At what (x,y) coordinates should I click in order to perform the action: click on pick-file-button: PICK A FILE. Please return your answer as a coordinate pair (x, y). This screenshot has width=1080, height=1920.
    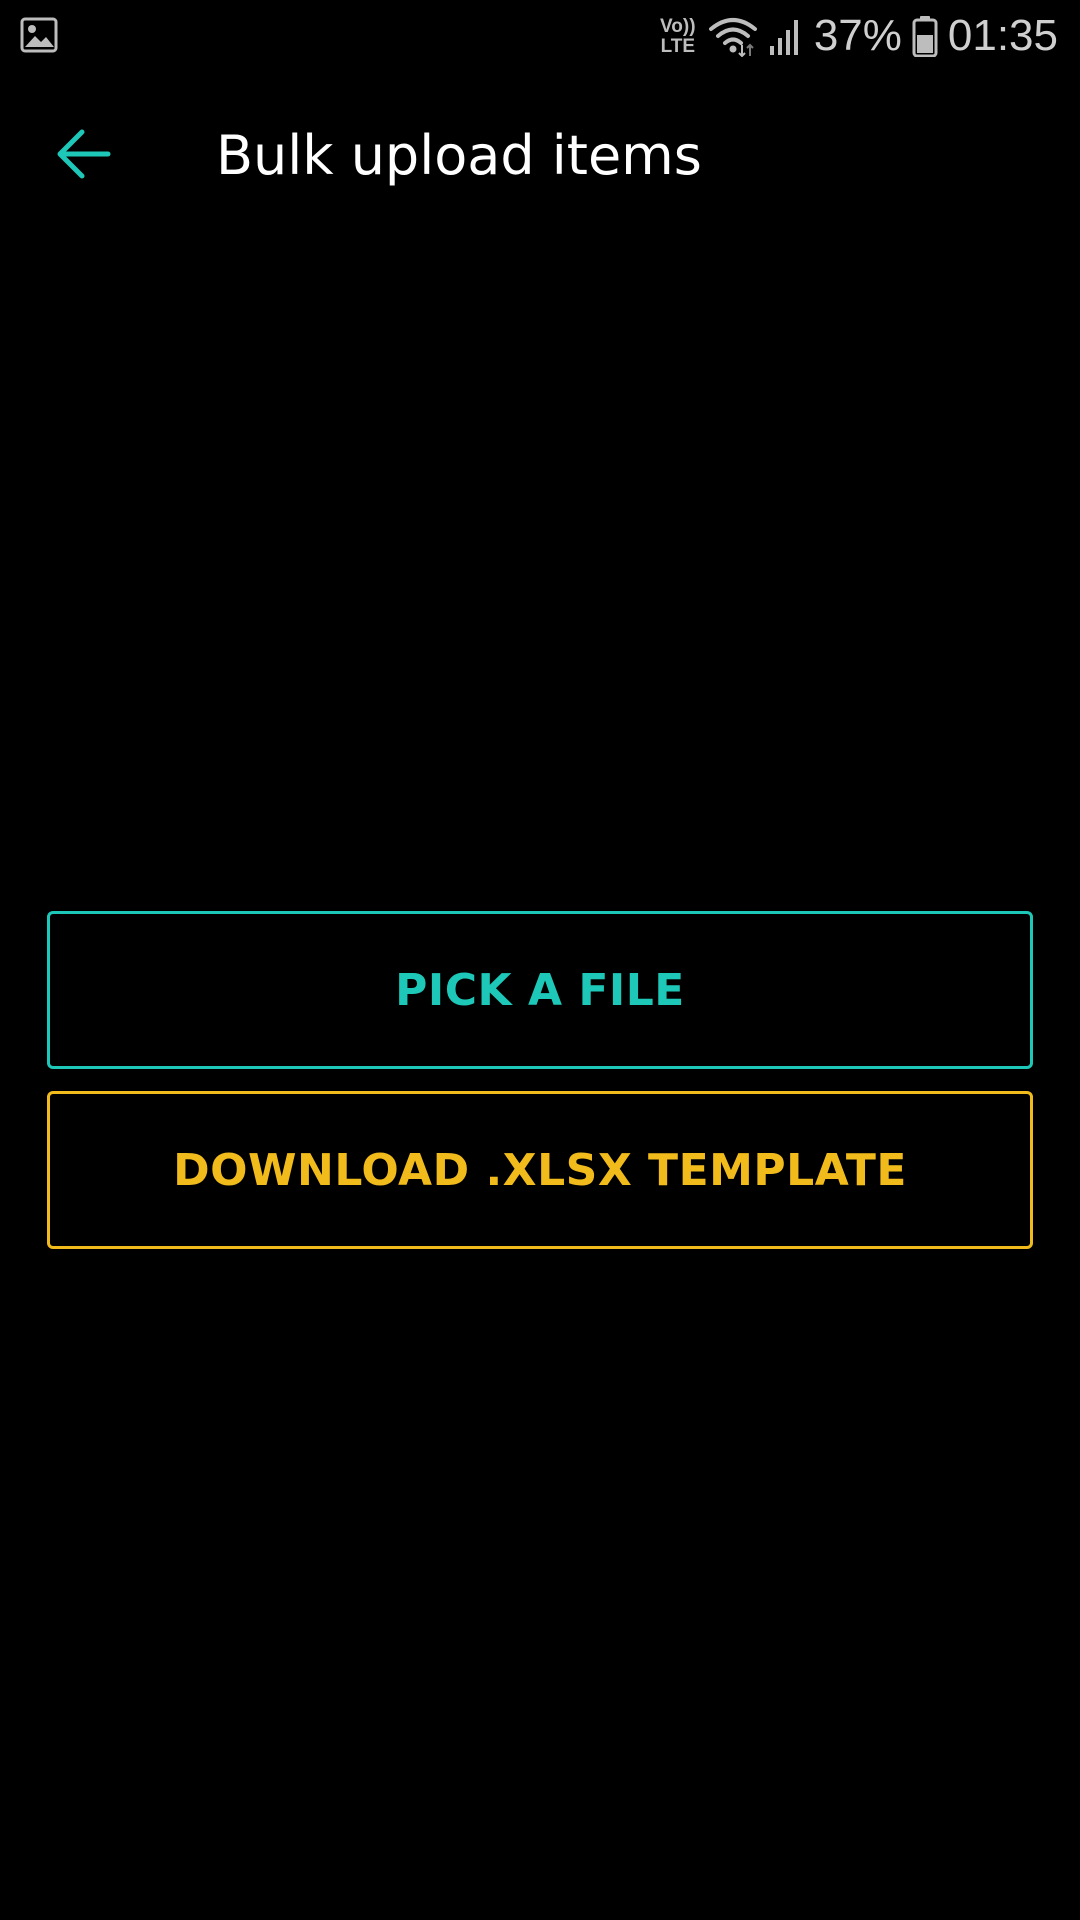
    Looking at the image, I should click on (540, 990).